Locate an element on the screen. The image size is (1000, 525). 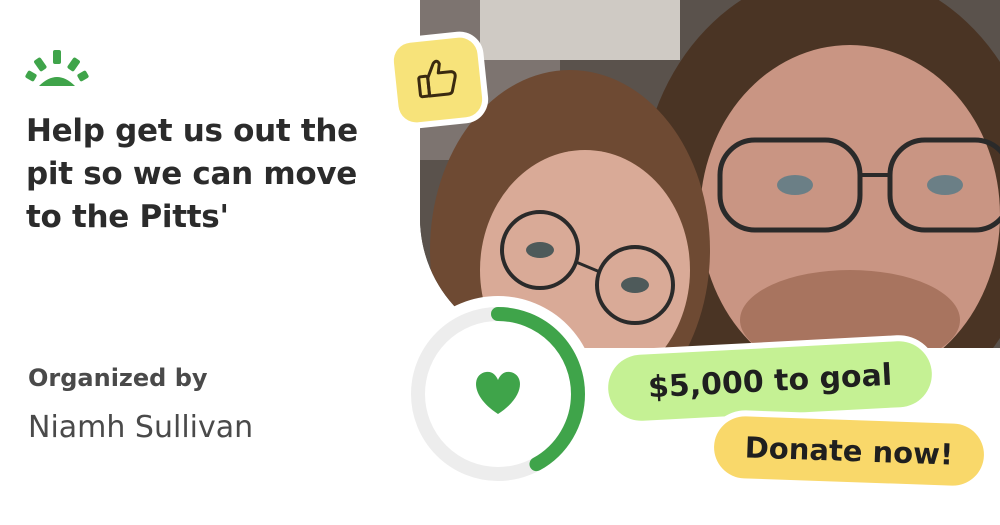
heart-icon is located at coordinates (498, 392).